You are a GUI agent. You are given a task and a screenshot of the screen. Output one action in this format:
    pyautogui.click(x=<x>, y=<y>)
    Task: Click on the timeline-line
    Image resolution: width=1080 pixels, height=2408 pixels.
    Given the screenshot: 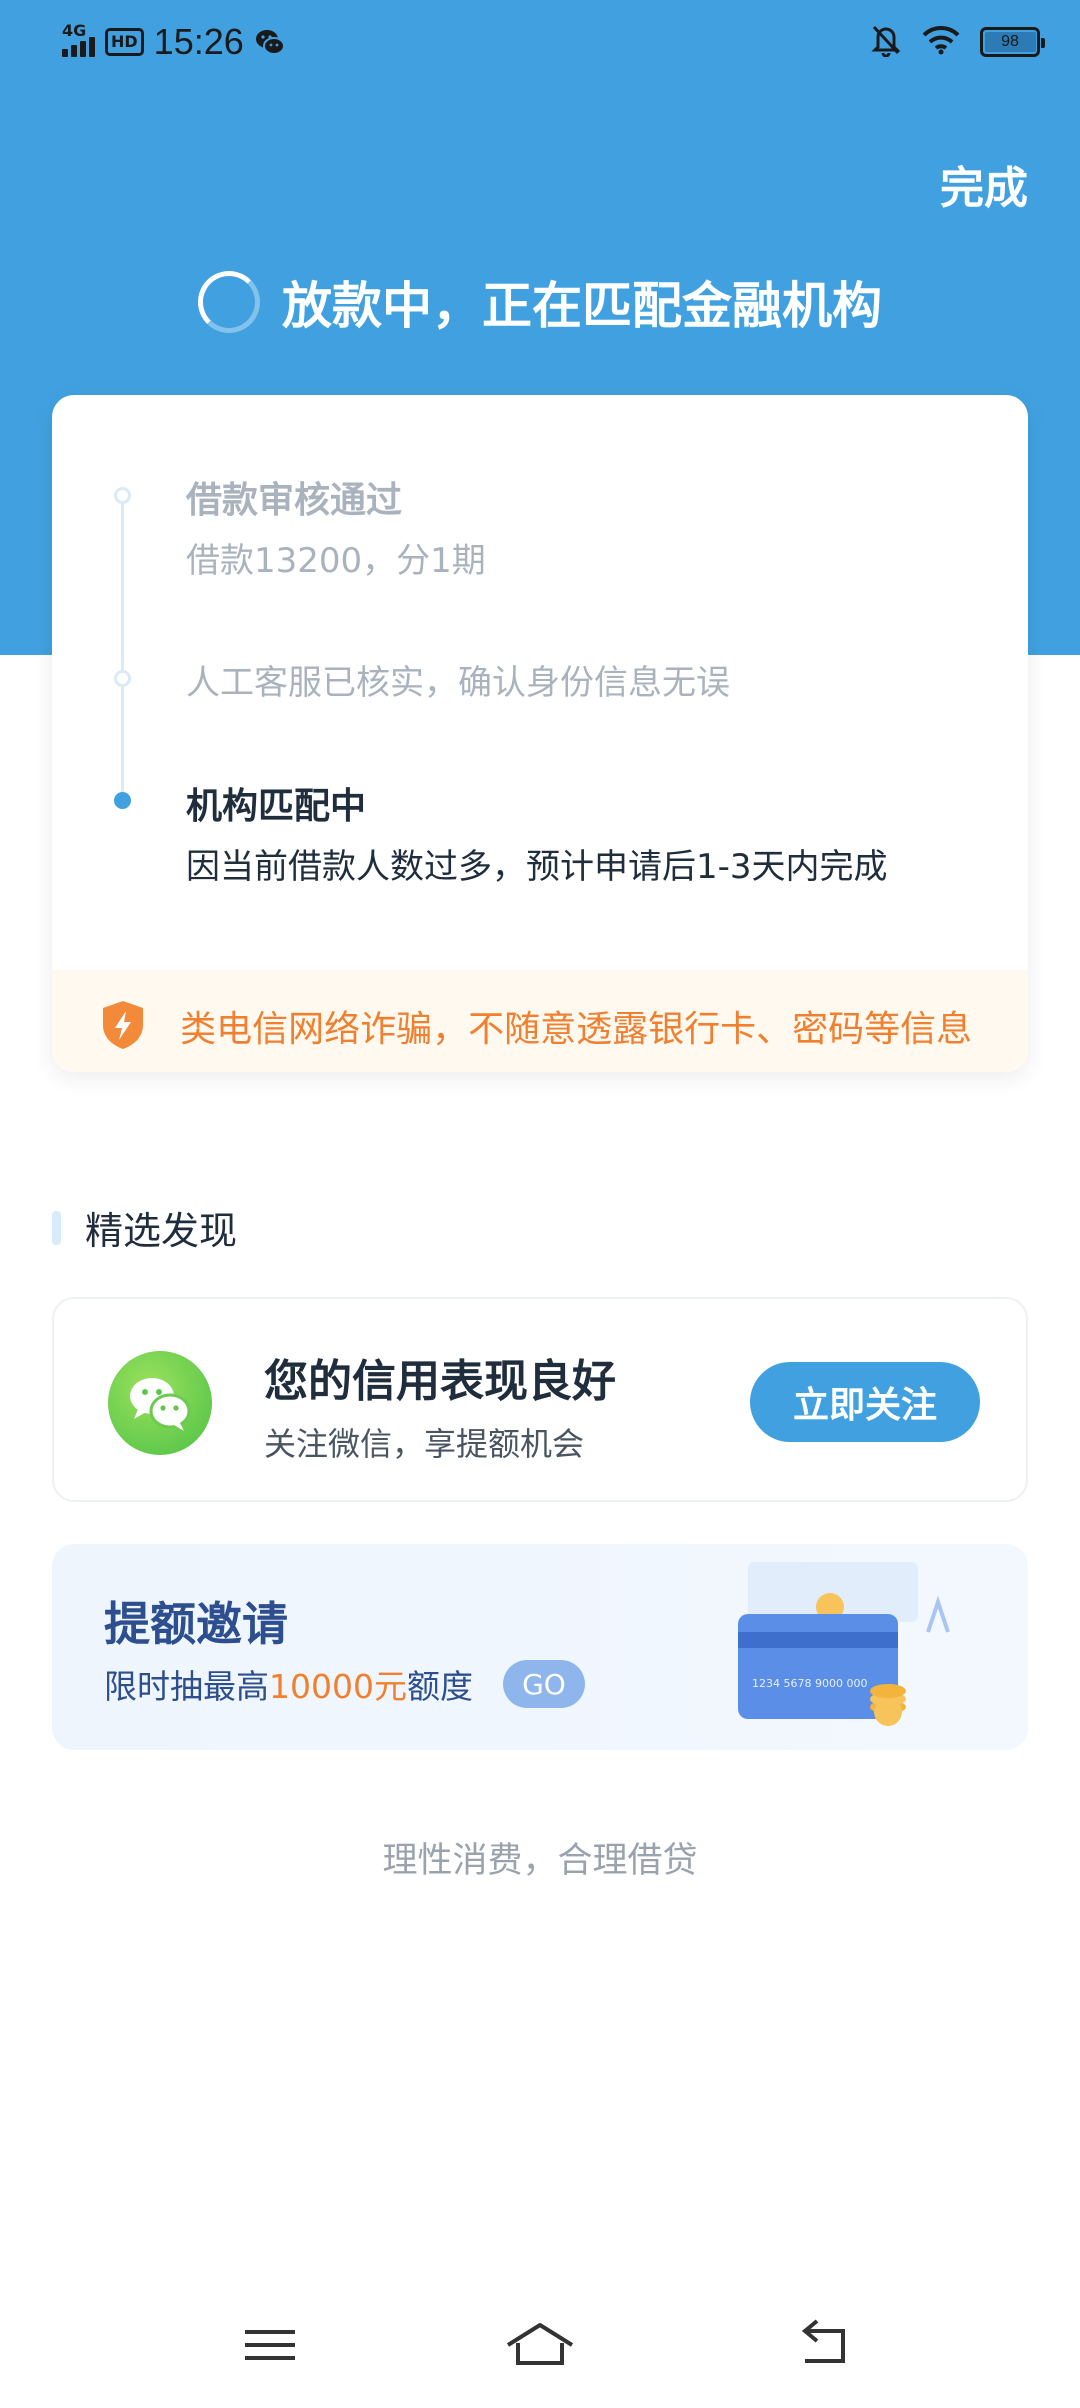 What is the action you would take?
    pyautogui.click(x=122, y=650)
    